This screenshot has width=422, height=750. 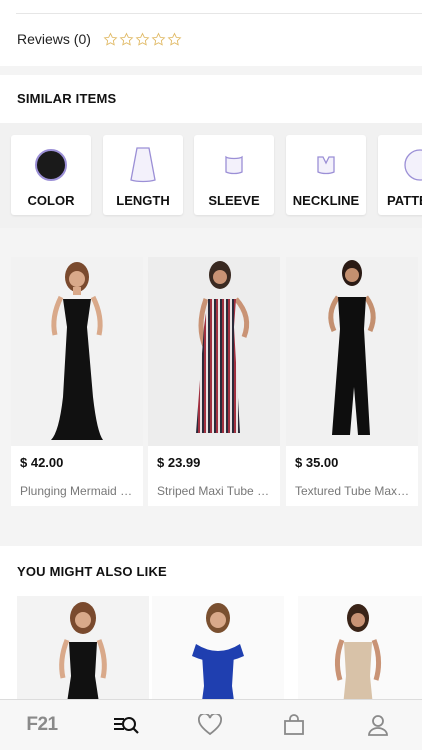 I want to click on rating-stars, so click(x=142, y=39).